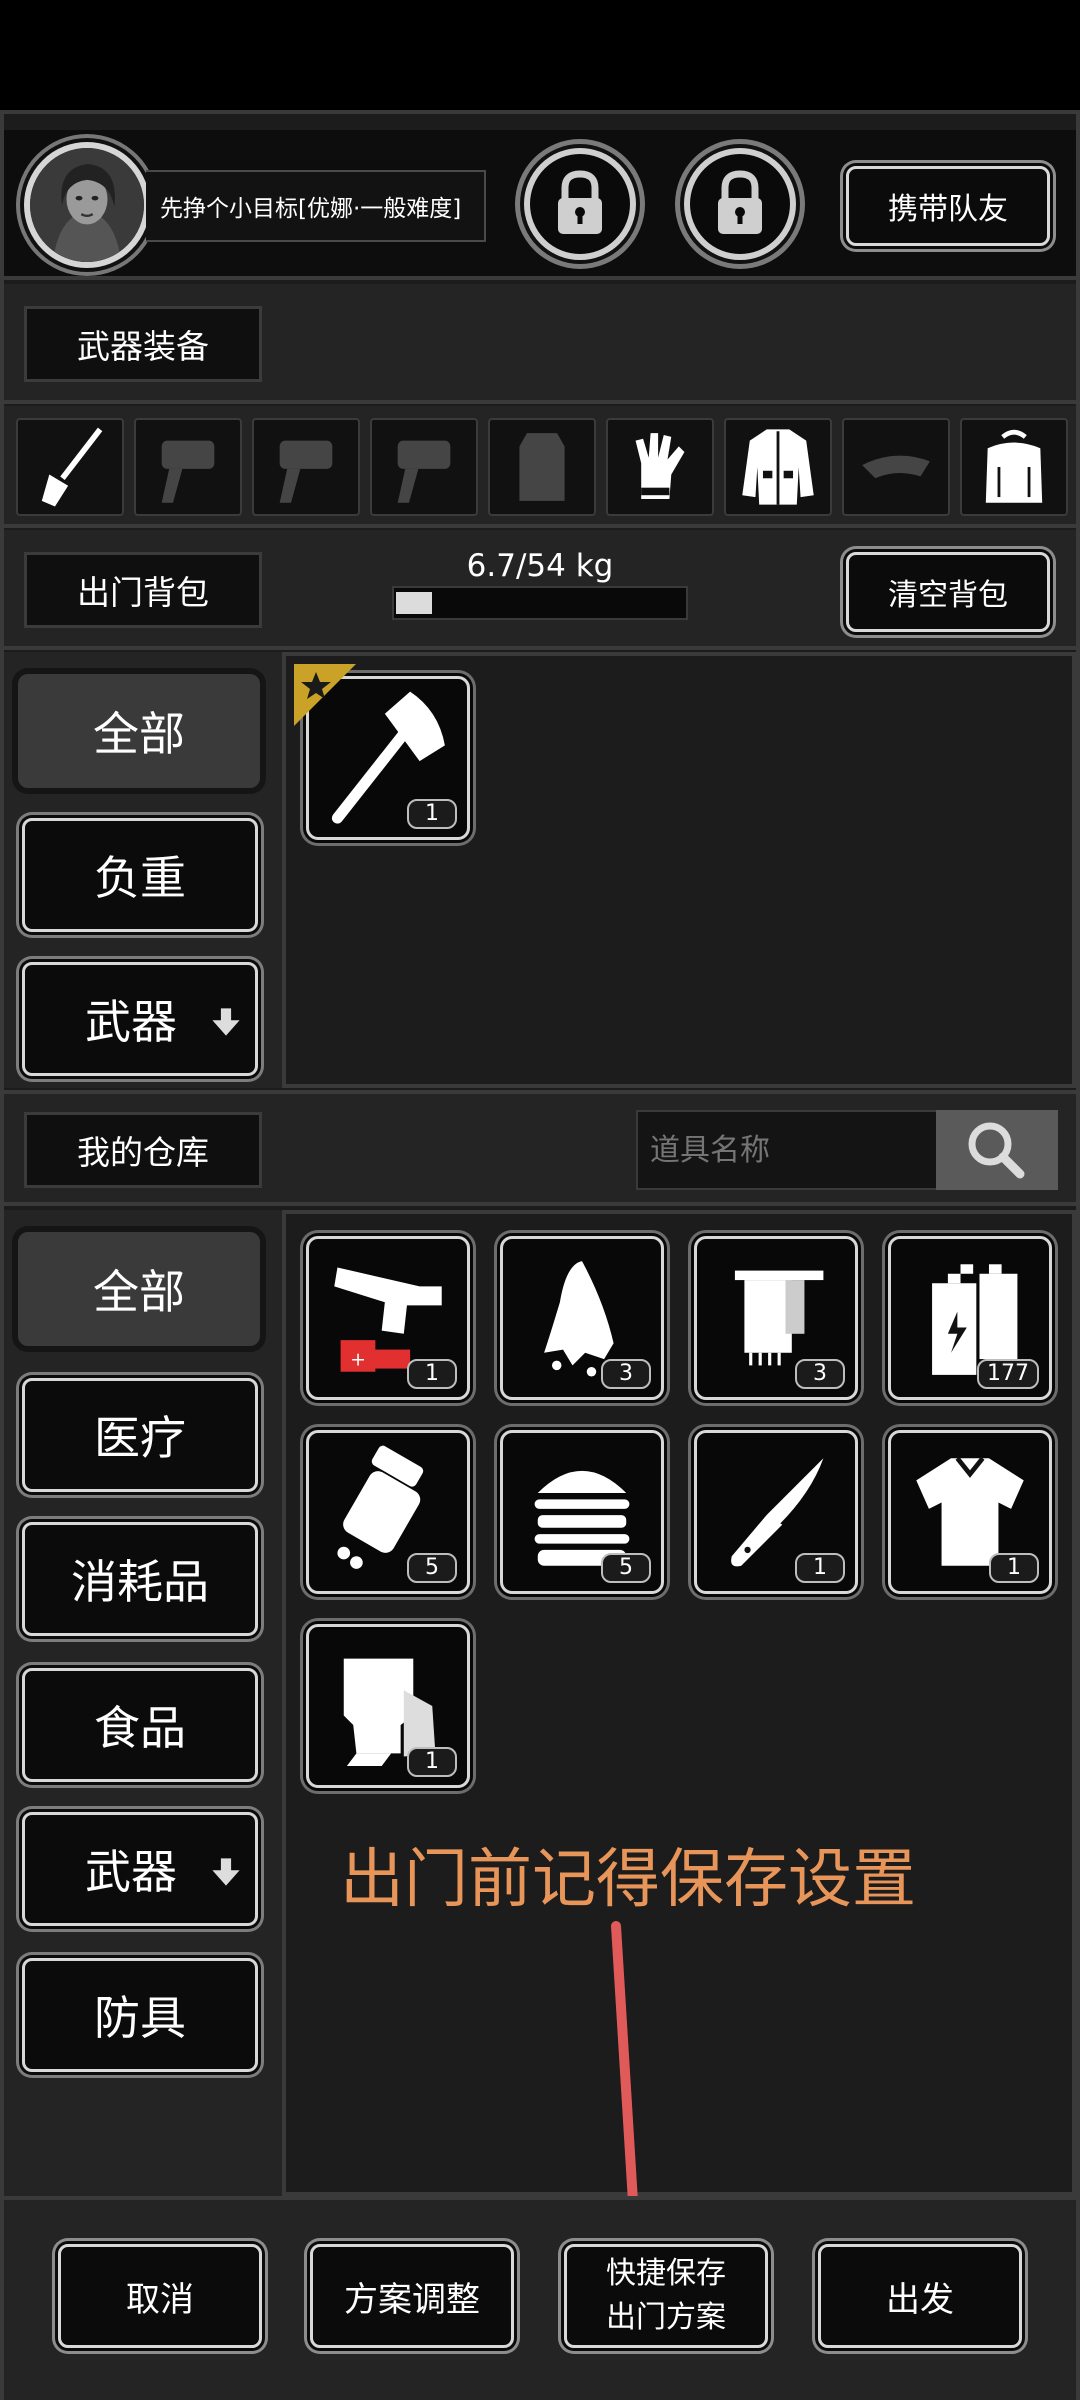  I want to click on jacket-icon, so click(778, 467).